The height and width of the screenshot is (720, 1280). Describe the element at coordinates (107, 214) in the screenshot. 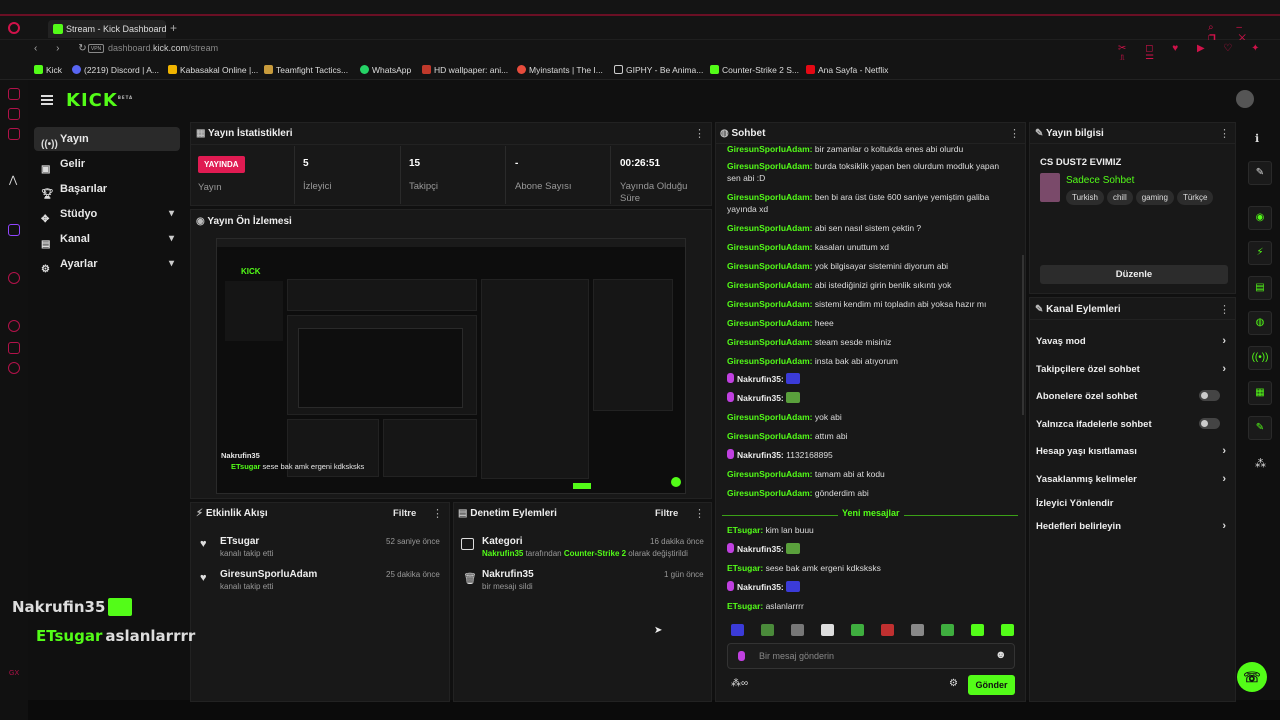

I see `sidebar-item-studyo: ✥ Stüdyo ▾` at that location.